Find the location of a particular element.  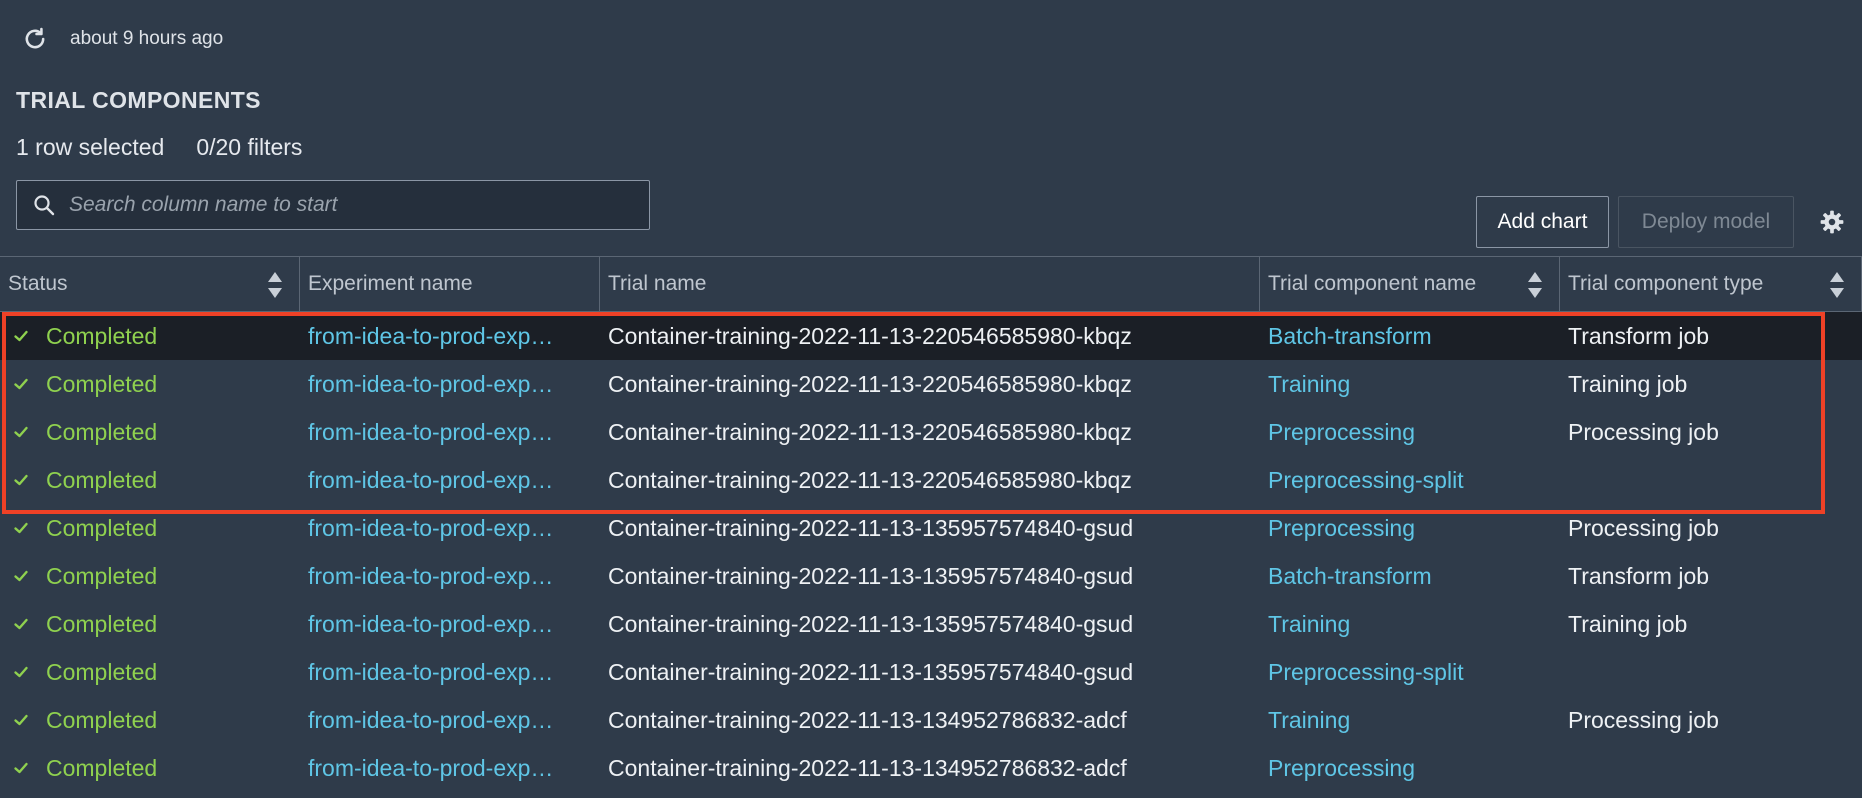

refresh-row: about 9 hours ago is located at coordinates (121, 39).